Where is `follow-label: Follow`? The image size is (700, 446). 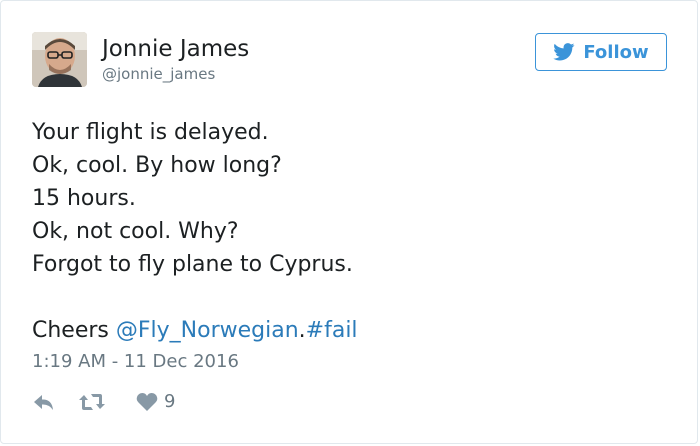 follow-label: Follow is located at coordinates (616, 52).